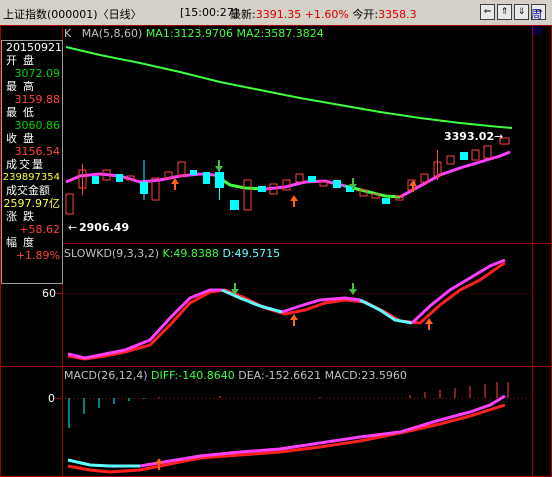  Describe the element at coordinates (194, 33) in the screenshot. I see `ma-legend: K MA(5,8,60) MA1:3123.9706 MA2:3587.3824` at that location.